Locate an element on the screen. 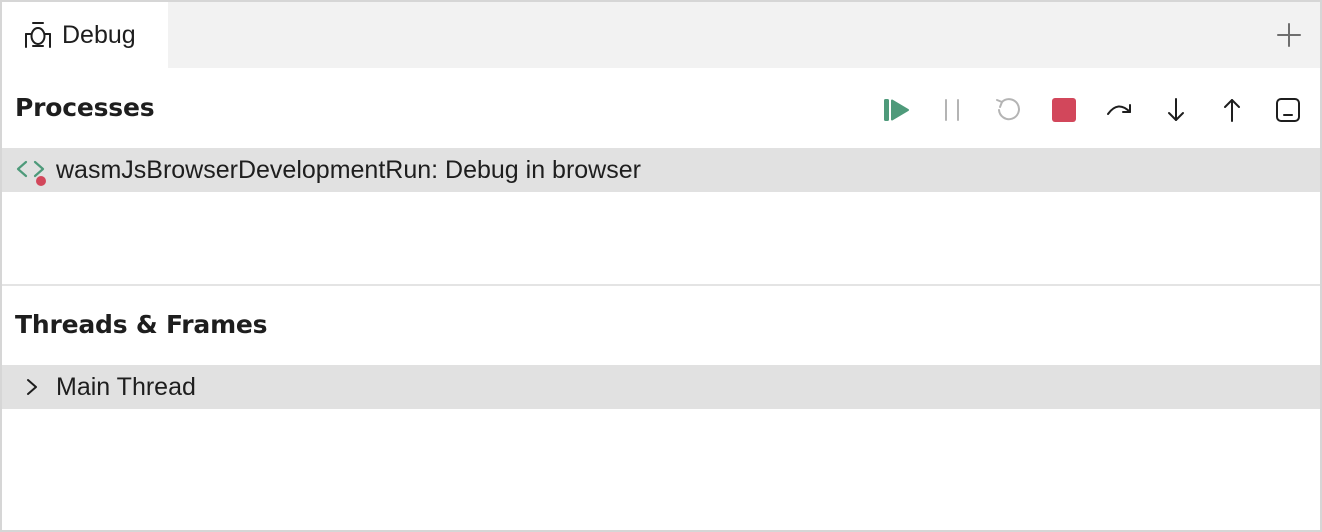 This screenshot has width=1322, height=532. step-out-icon is located at coordinates (1232, 110).